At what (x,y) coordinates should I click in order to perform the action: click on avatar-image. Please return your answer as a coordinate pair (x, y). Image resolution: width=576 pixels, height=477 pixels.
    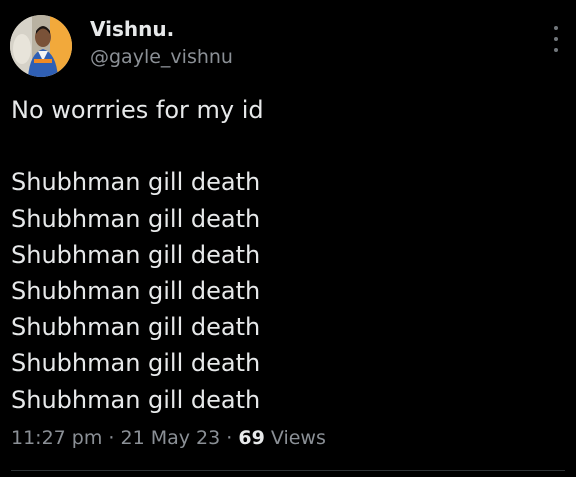
    Looking at the image, I should click on (41, 46).